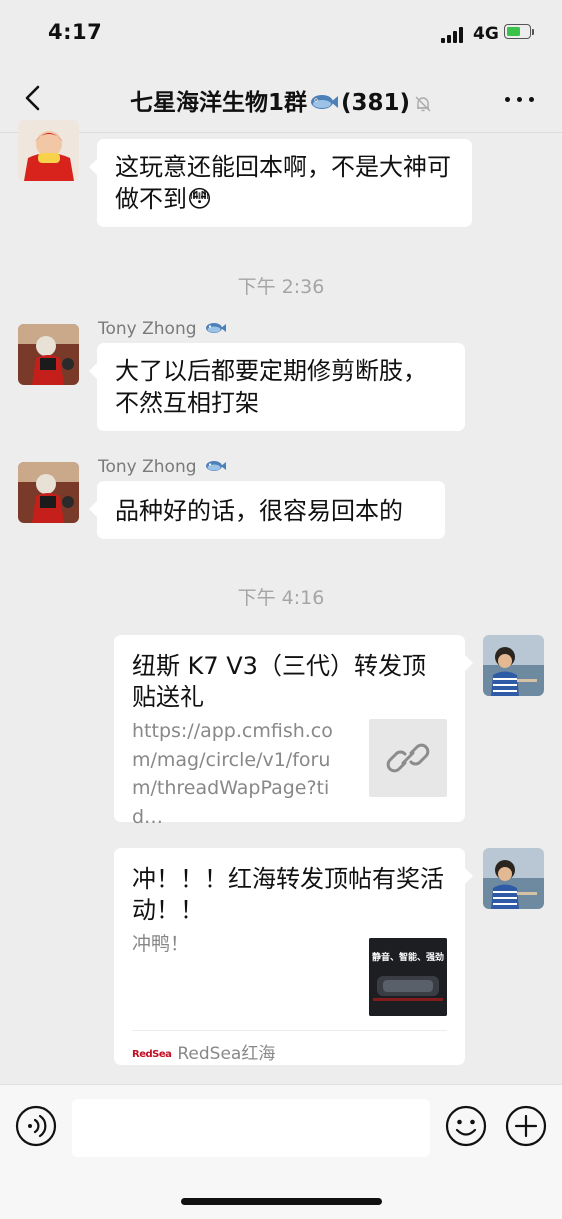  What do you see at coordinates (289, 1047) in the screenshot?
I see `link-card-source: RedSea RedSea红海` at bounding box center [289, 1047].